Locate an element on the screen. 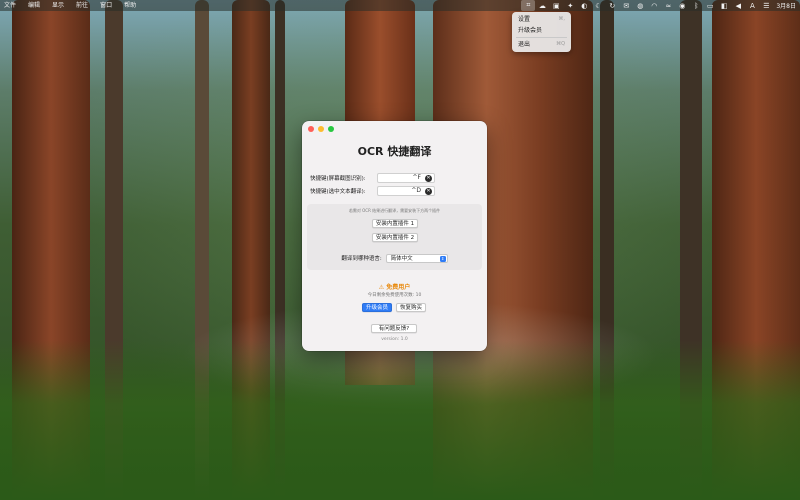 The image size is (800, 500). language-label: 翻译到哪种语言: is located at coordinates (361, 259).